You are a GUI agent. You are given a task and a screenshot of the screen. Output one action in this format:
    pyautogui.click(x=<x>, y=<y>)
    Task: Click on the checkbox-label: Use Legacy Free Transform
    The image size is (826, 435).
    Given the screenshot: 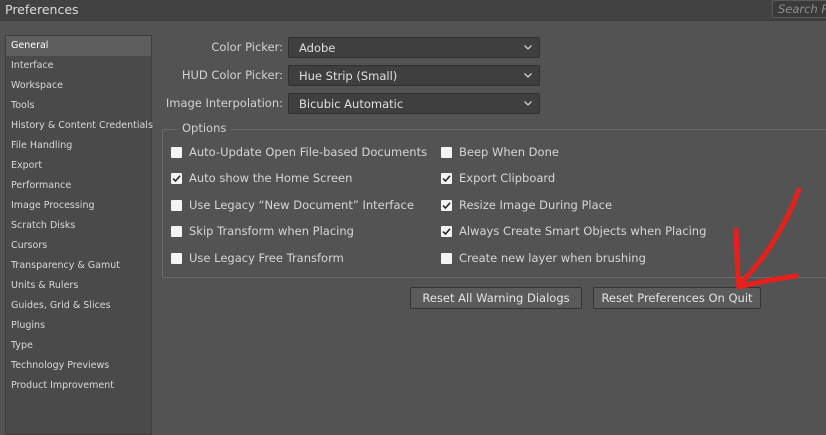 What is the action you would take?
    pyautogui.click(x=266, y=258)
    